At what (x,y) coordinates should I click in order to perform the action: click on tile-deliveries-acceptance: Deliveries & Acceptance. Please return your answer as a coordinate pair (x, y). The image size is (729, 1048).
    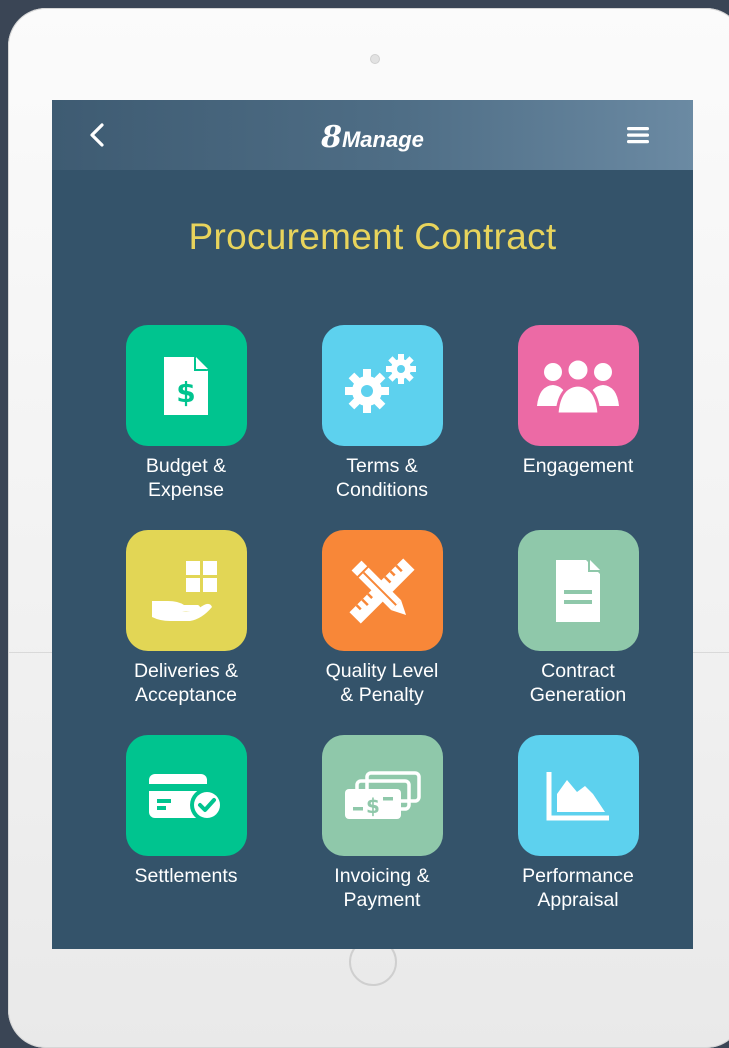
    Looking at the image, I should click on (186, 618).